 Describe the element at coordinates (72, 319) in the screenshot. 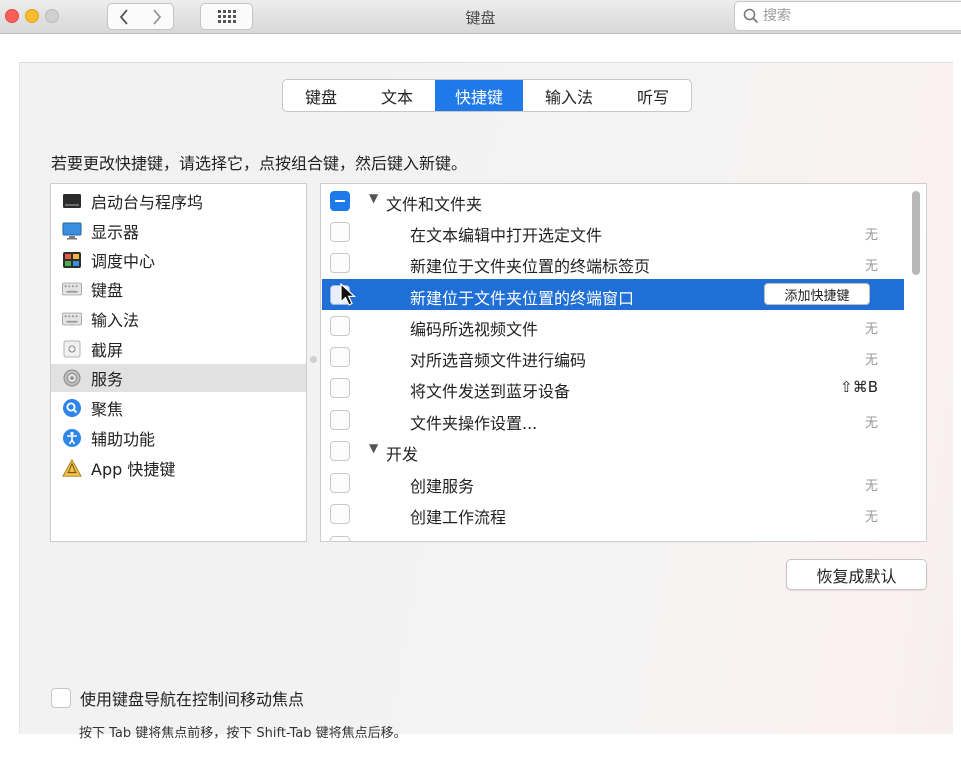

I see `input-method-icon` at that location.